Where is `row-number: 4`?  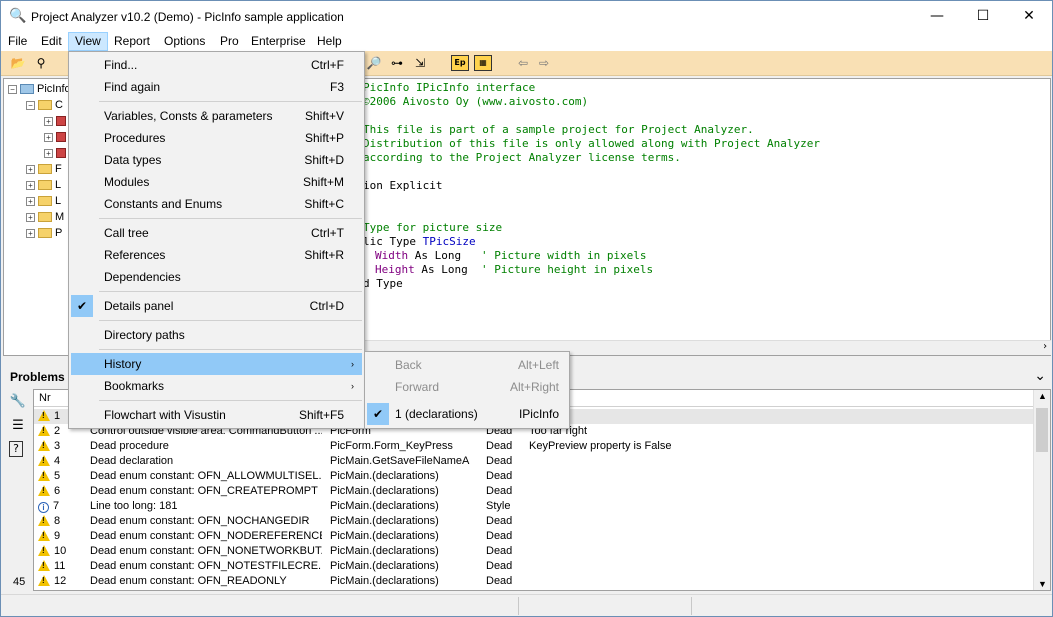
row-number: 4 is located at coordinates (57, 461).